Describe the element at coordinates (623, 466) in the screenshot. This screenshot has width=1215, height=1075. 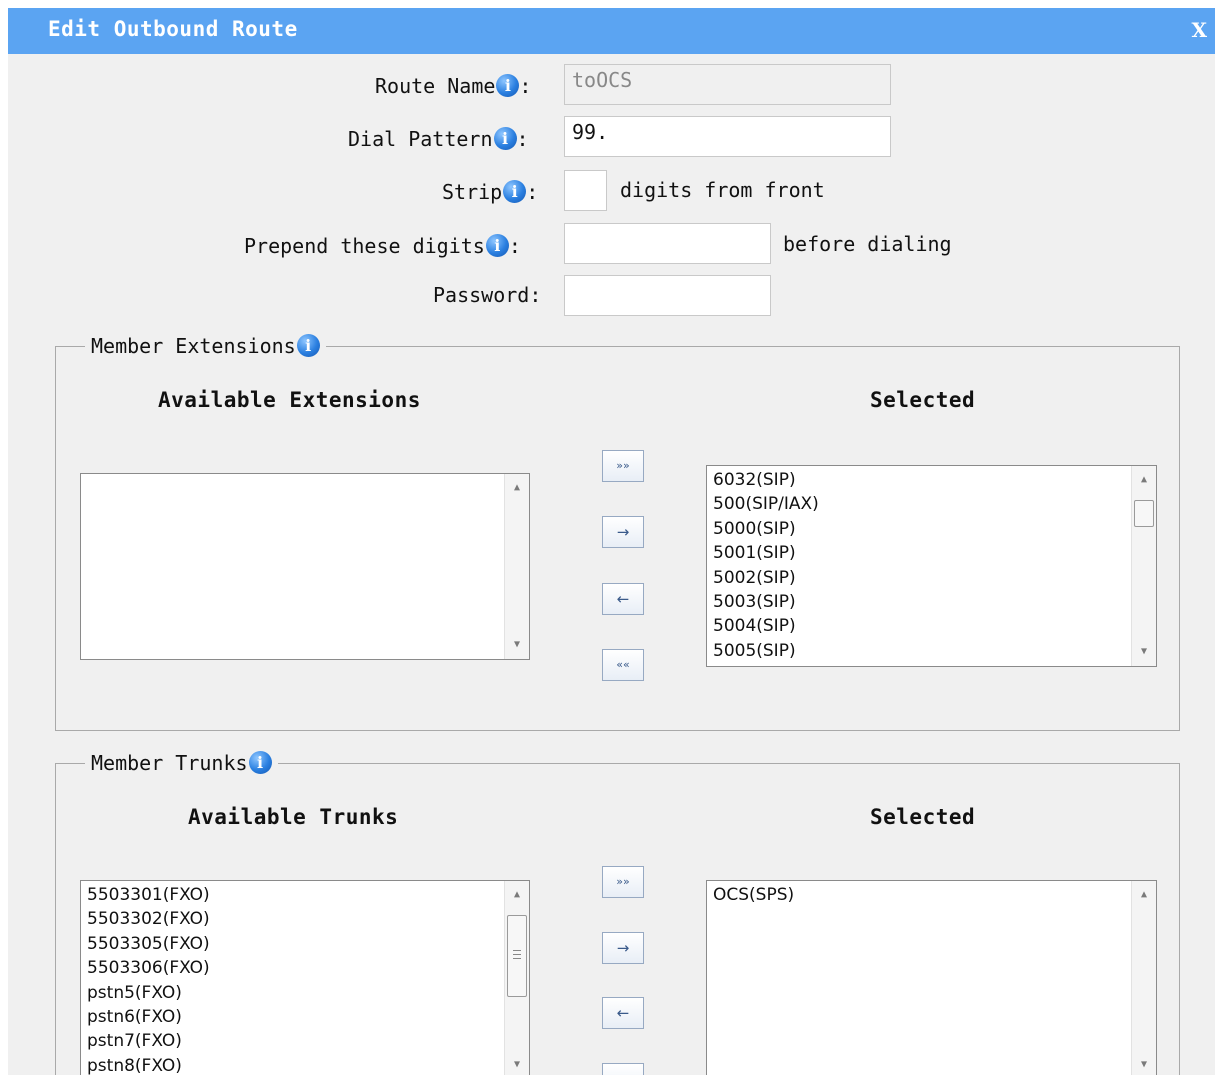
I see `add-all-button: »»` at that location.